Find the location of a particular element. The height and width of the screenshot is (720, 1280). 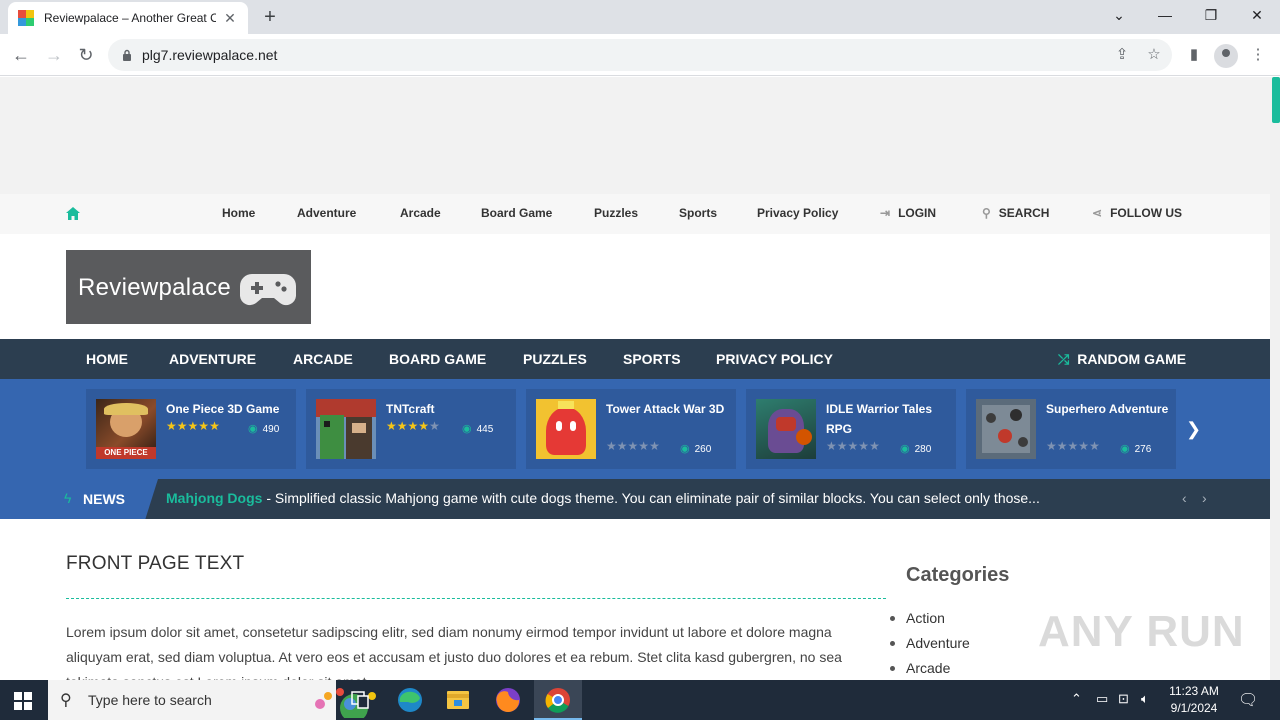

minimize-button: — is located at coordinates (1165, 15).